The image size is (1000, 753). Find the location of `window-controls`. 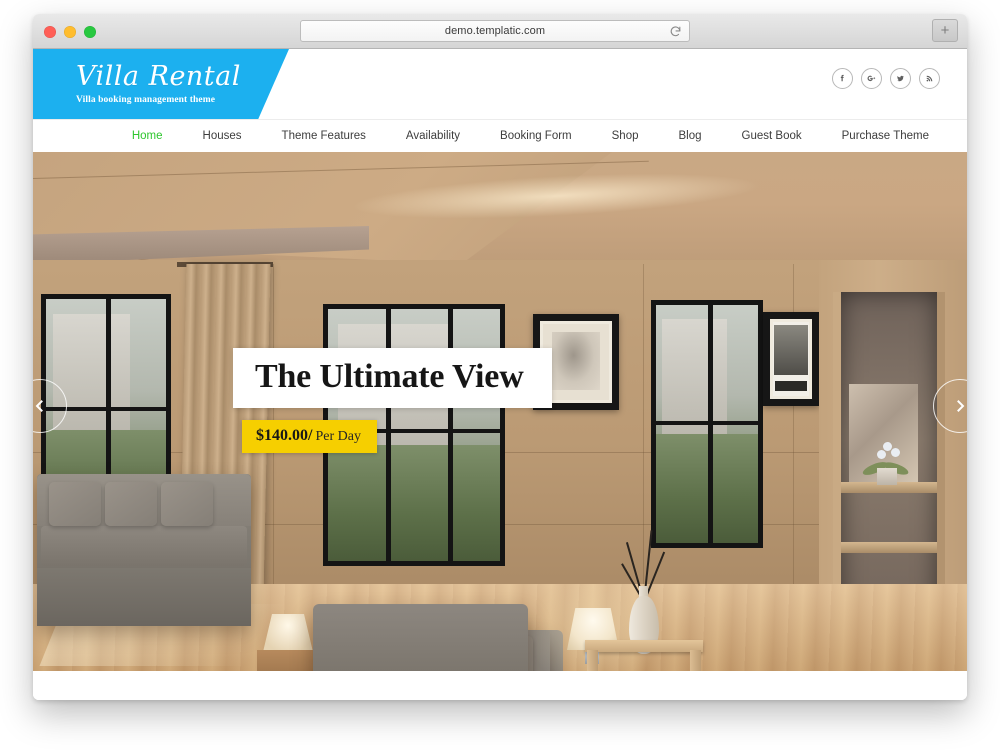

window-controls is located at coordinates (70, 32).